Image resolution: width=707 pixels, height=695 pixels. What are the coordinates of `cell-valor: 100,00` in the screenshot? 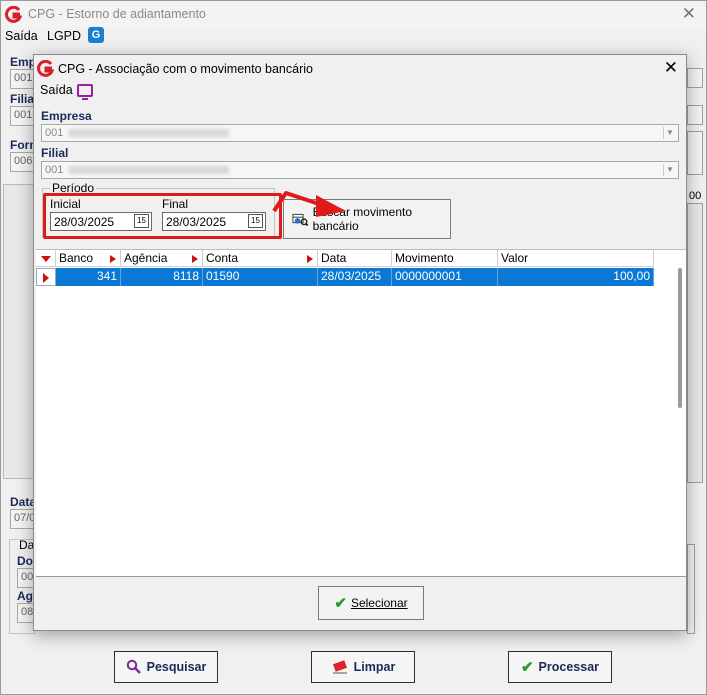 It's located at (576, 277).